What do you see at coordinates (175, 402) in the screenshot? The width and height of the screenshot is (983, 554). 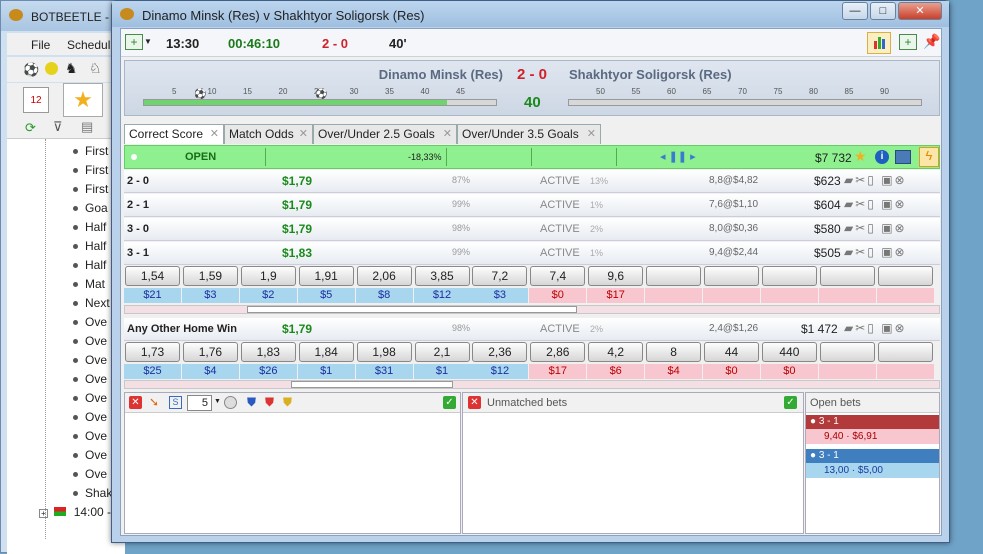 I see `stake-mode-icon: S` at bounding box center [175, 402].